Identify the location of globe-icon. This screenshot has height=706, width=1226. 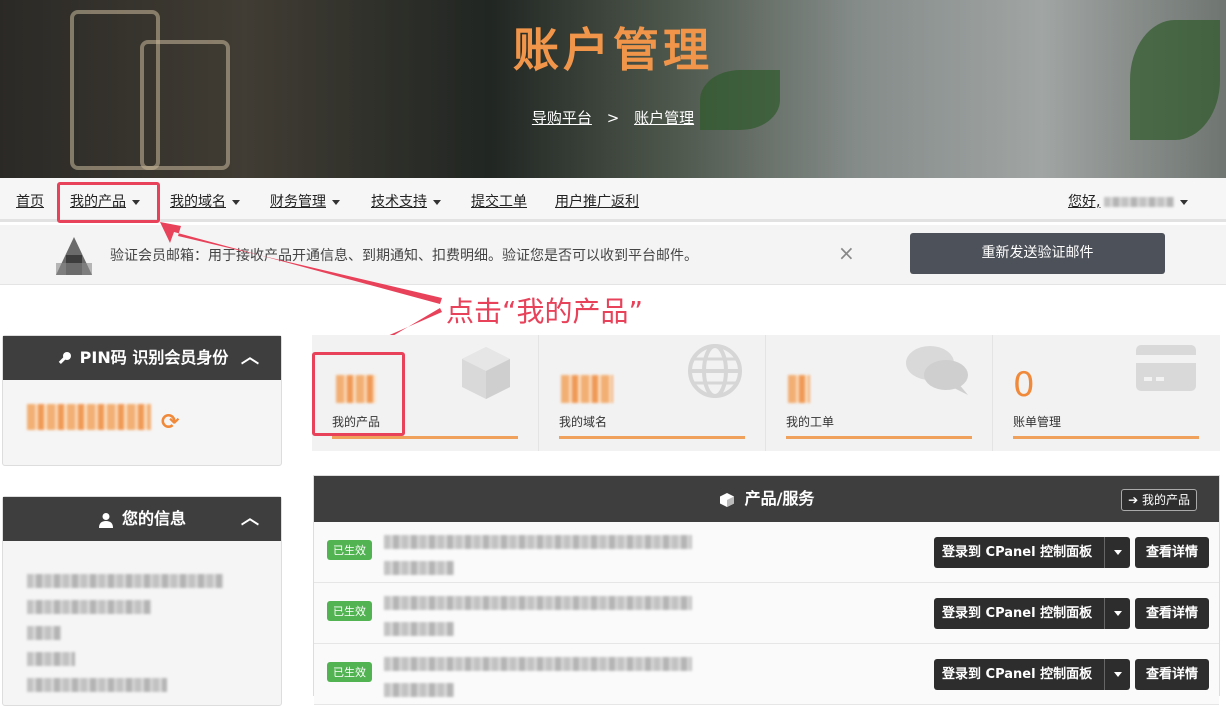
(715, 371).